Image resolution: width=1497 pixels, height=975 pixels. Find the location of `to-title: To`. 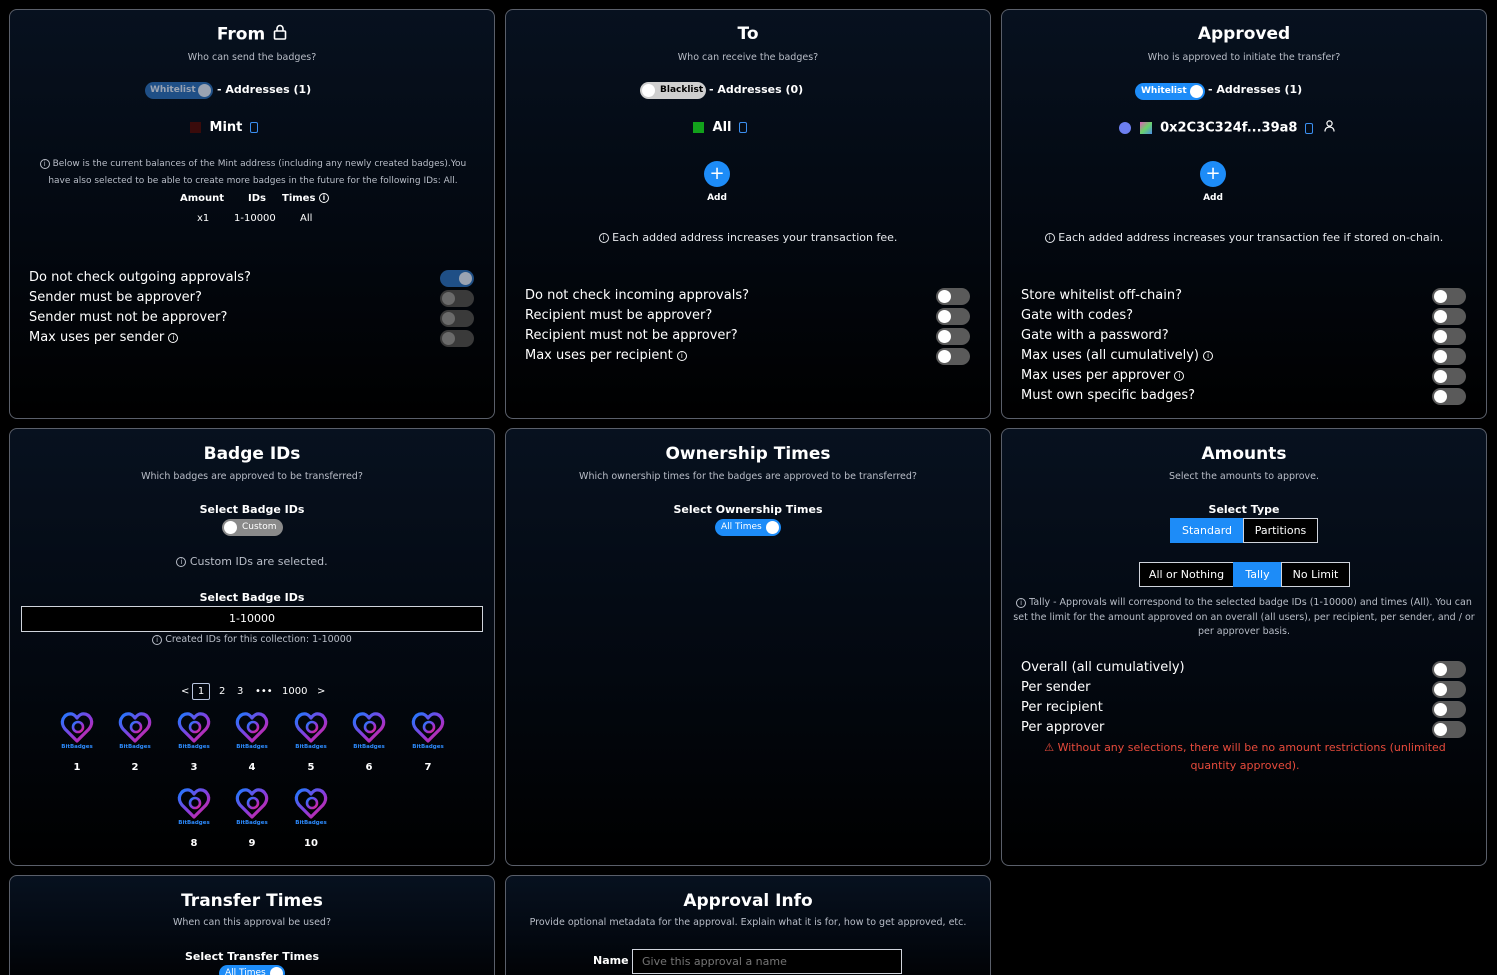

to-title: To is located at coordinates (748, 34).